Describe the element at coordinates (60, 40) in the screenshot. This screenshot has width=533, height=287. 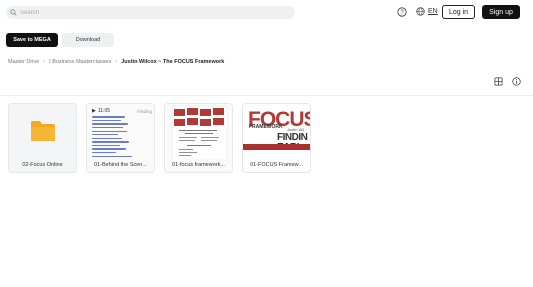
I see `action-bar: Save to MEGA Download` at that location.